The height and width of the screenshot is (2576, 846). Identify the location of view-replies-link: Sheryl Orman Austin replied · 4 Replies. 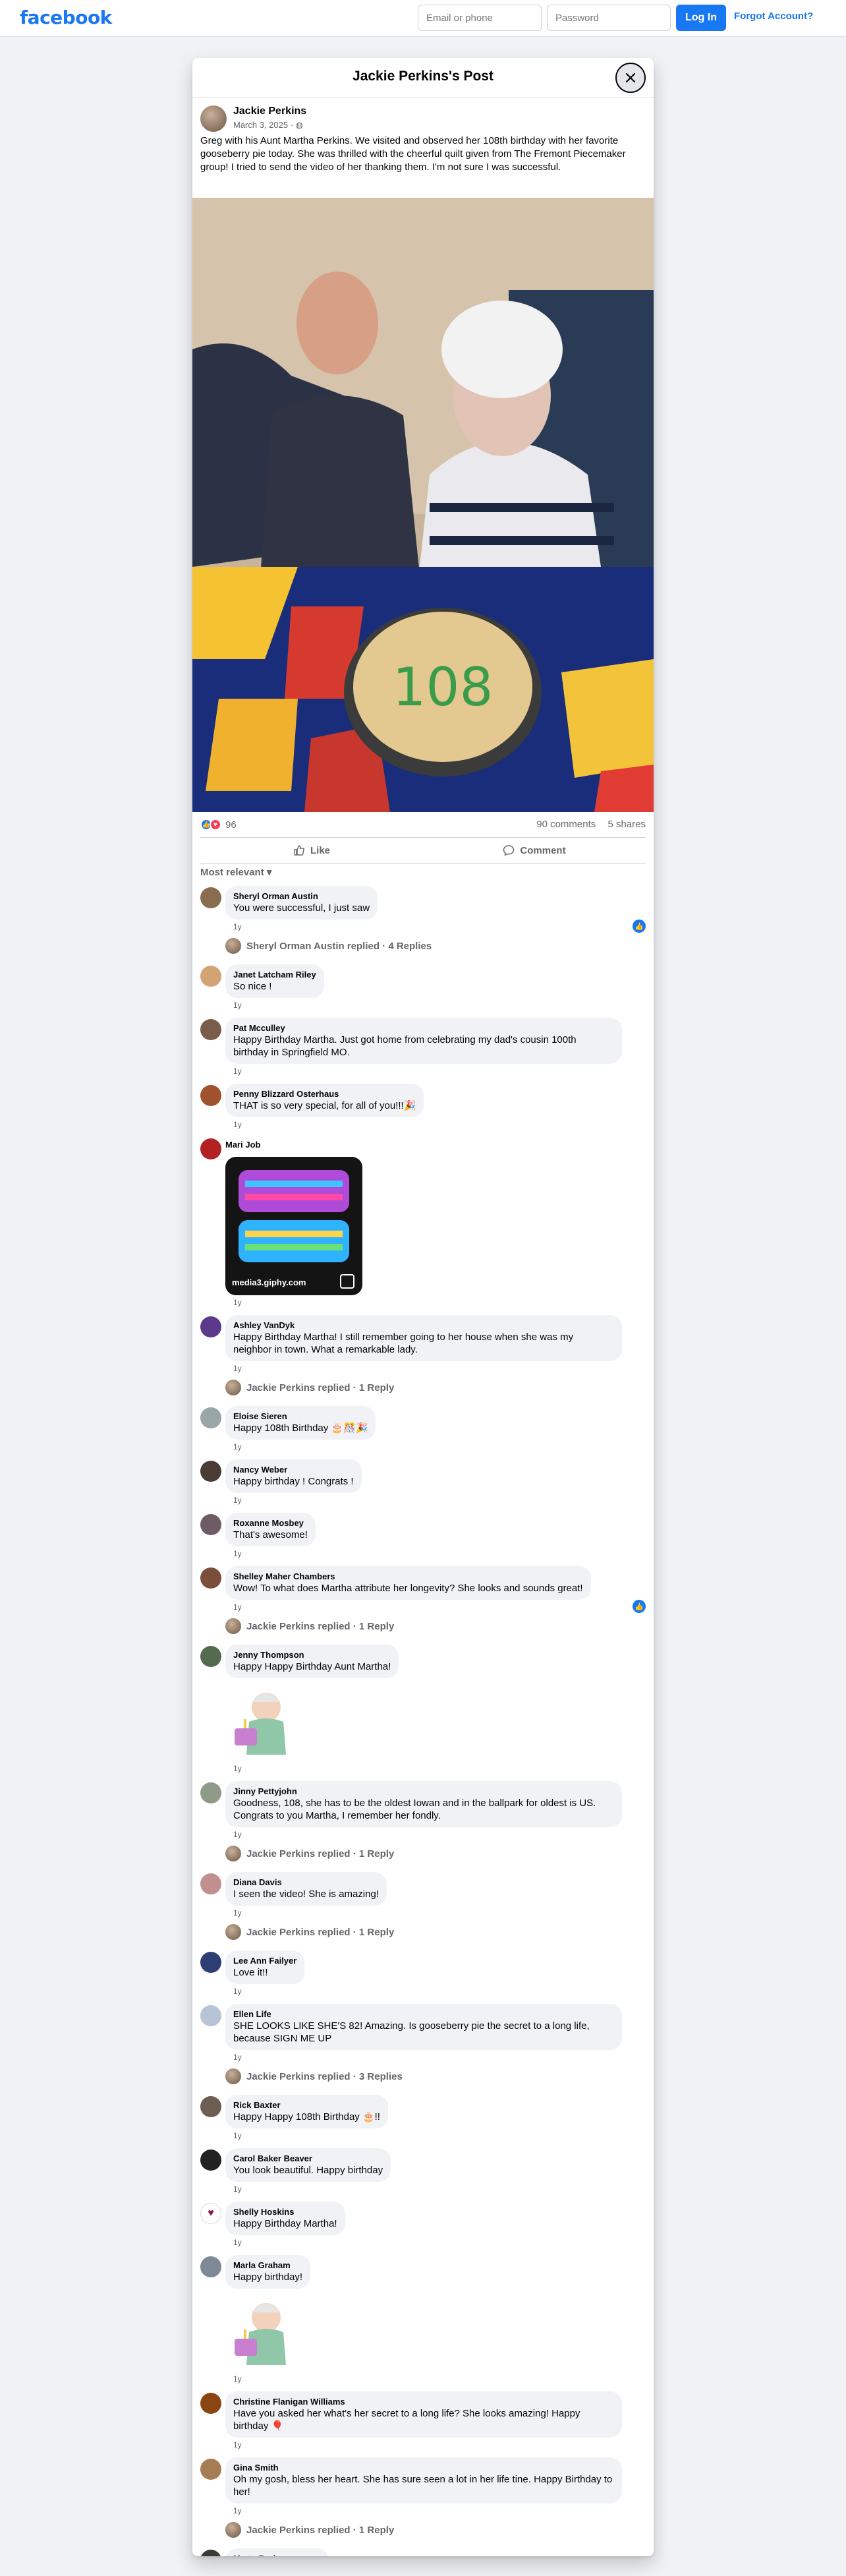
(435, 949).